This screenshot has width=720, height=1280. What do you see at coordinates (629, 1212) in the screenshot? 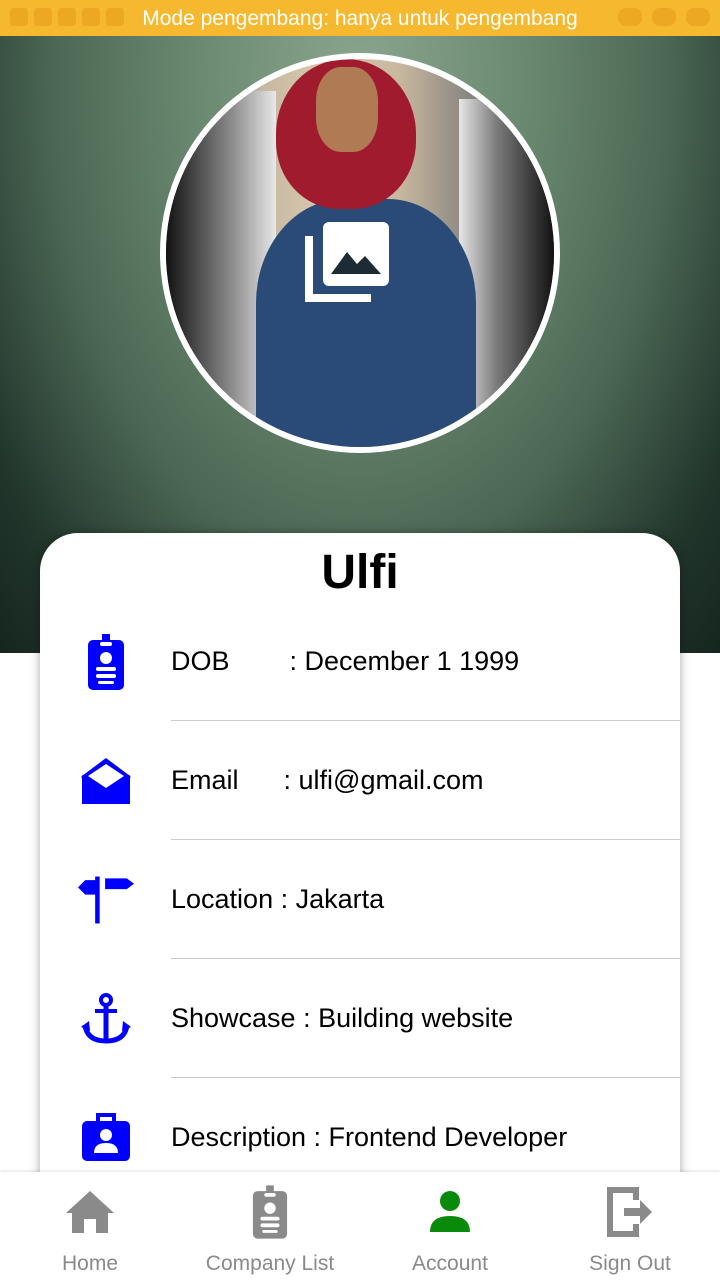
I see `exit-icon` at bounding box center [629, 1212].